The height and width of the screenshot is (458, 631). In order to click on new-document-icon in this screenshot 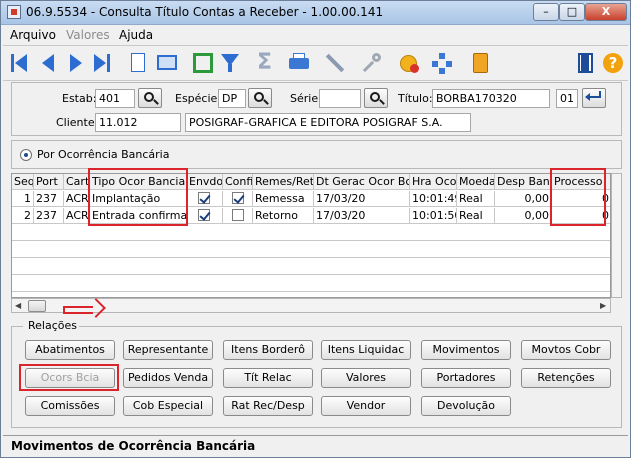, I will do `click(138, 63)`.